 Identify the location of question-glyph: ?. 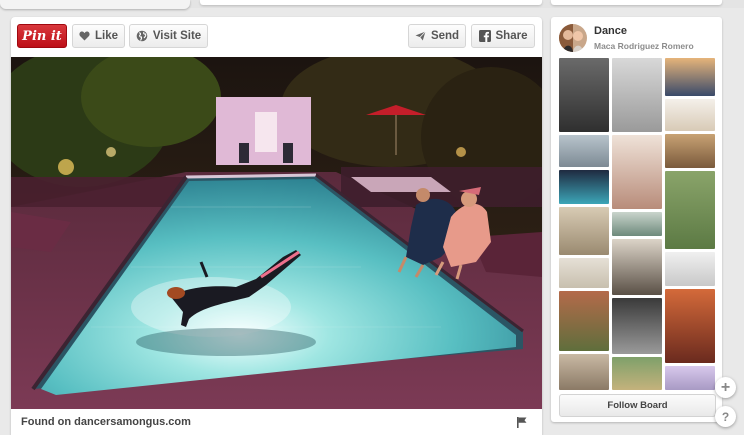
(725, 416).